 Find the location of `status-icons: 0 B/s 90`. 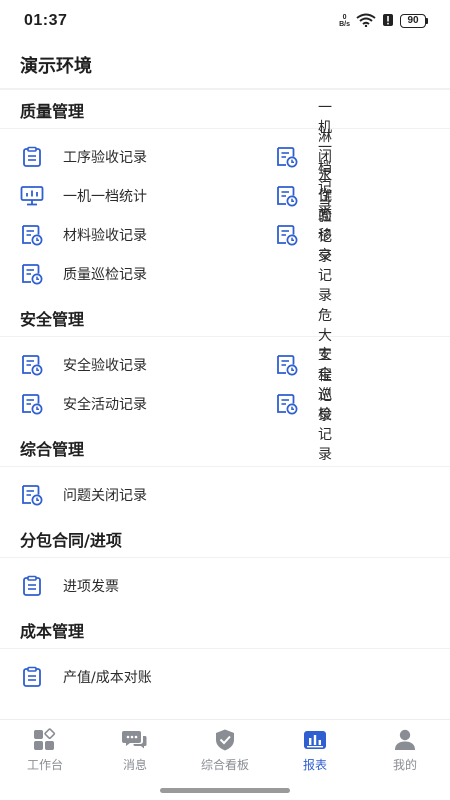

status-icons: 0 B/s 90 is located at coordinates (383, 21).